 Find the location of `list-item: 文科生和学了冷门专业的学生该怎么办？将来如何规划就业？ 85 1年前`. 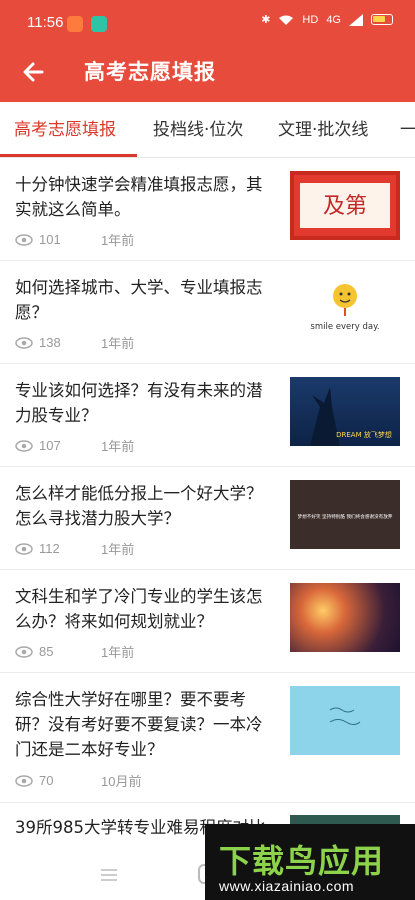

list-item: 文科生和学了冷门专业的学生该怎么办？将来如何规划就业？ 85 1年前 is located at coordinates (207, 621).